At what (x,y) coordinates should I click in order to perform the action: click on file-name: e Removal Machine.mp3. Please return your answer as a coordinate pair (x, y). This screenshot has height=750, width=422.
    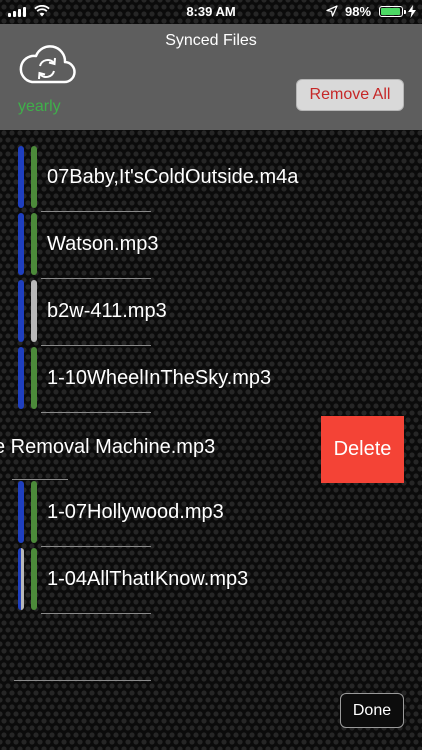
    Looking at the image, I should click on (108, 447).